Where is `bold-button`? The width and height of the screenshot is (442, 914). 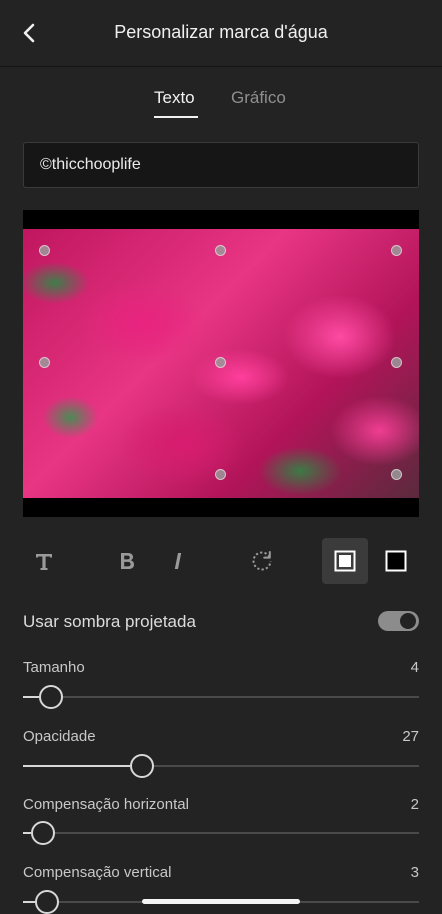
bold-button is located at coordinates (127, 561).